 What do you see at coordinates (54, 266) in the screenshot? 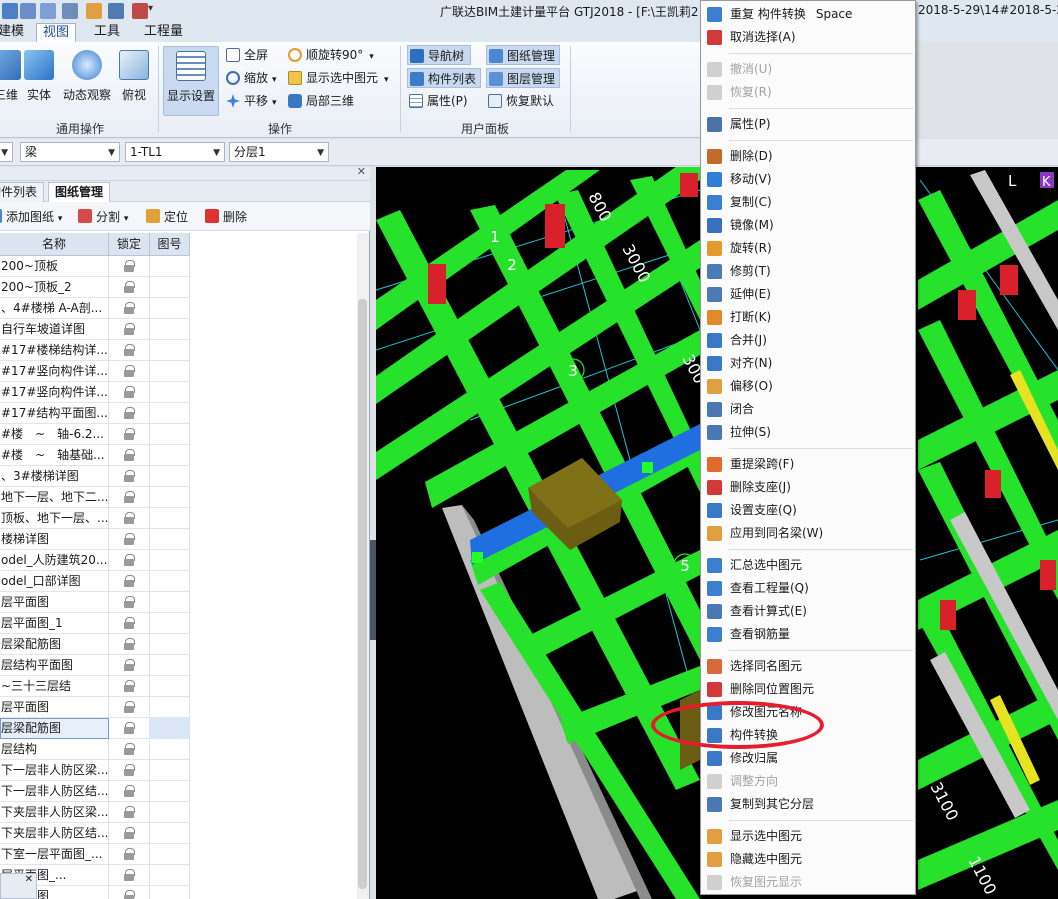
I see `drawing-name-cell: 200~顶板` at bounding box center [54, 266].